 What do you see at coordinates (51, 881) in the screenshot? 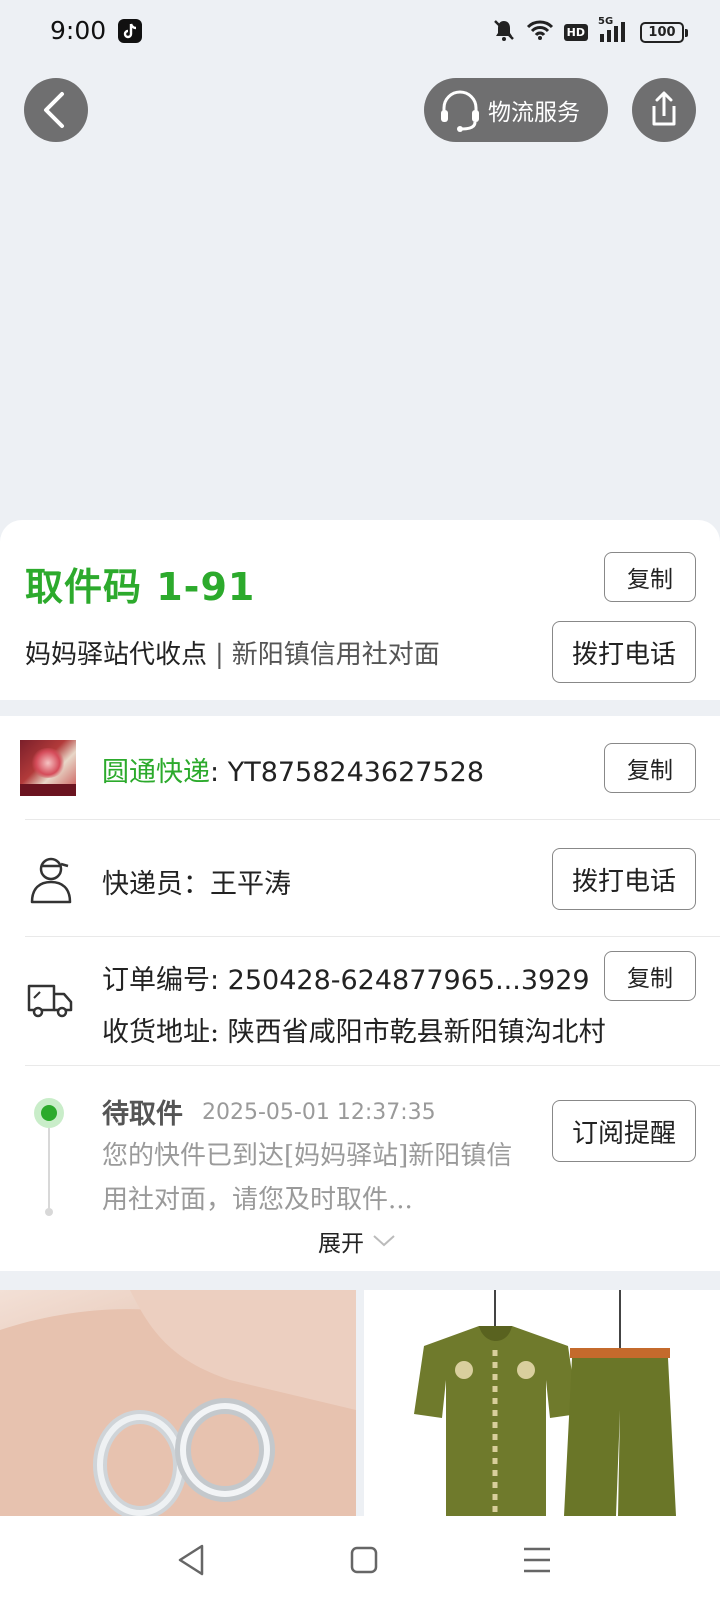
I see `courier-person-icon` at bounding box center [51, 881].